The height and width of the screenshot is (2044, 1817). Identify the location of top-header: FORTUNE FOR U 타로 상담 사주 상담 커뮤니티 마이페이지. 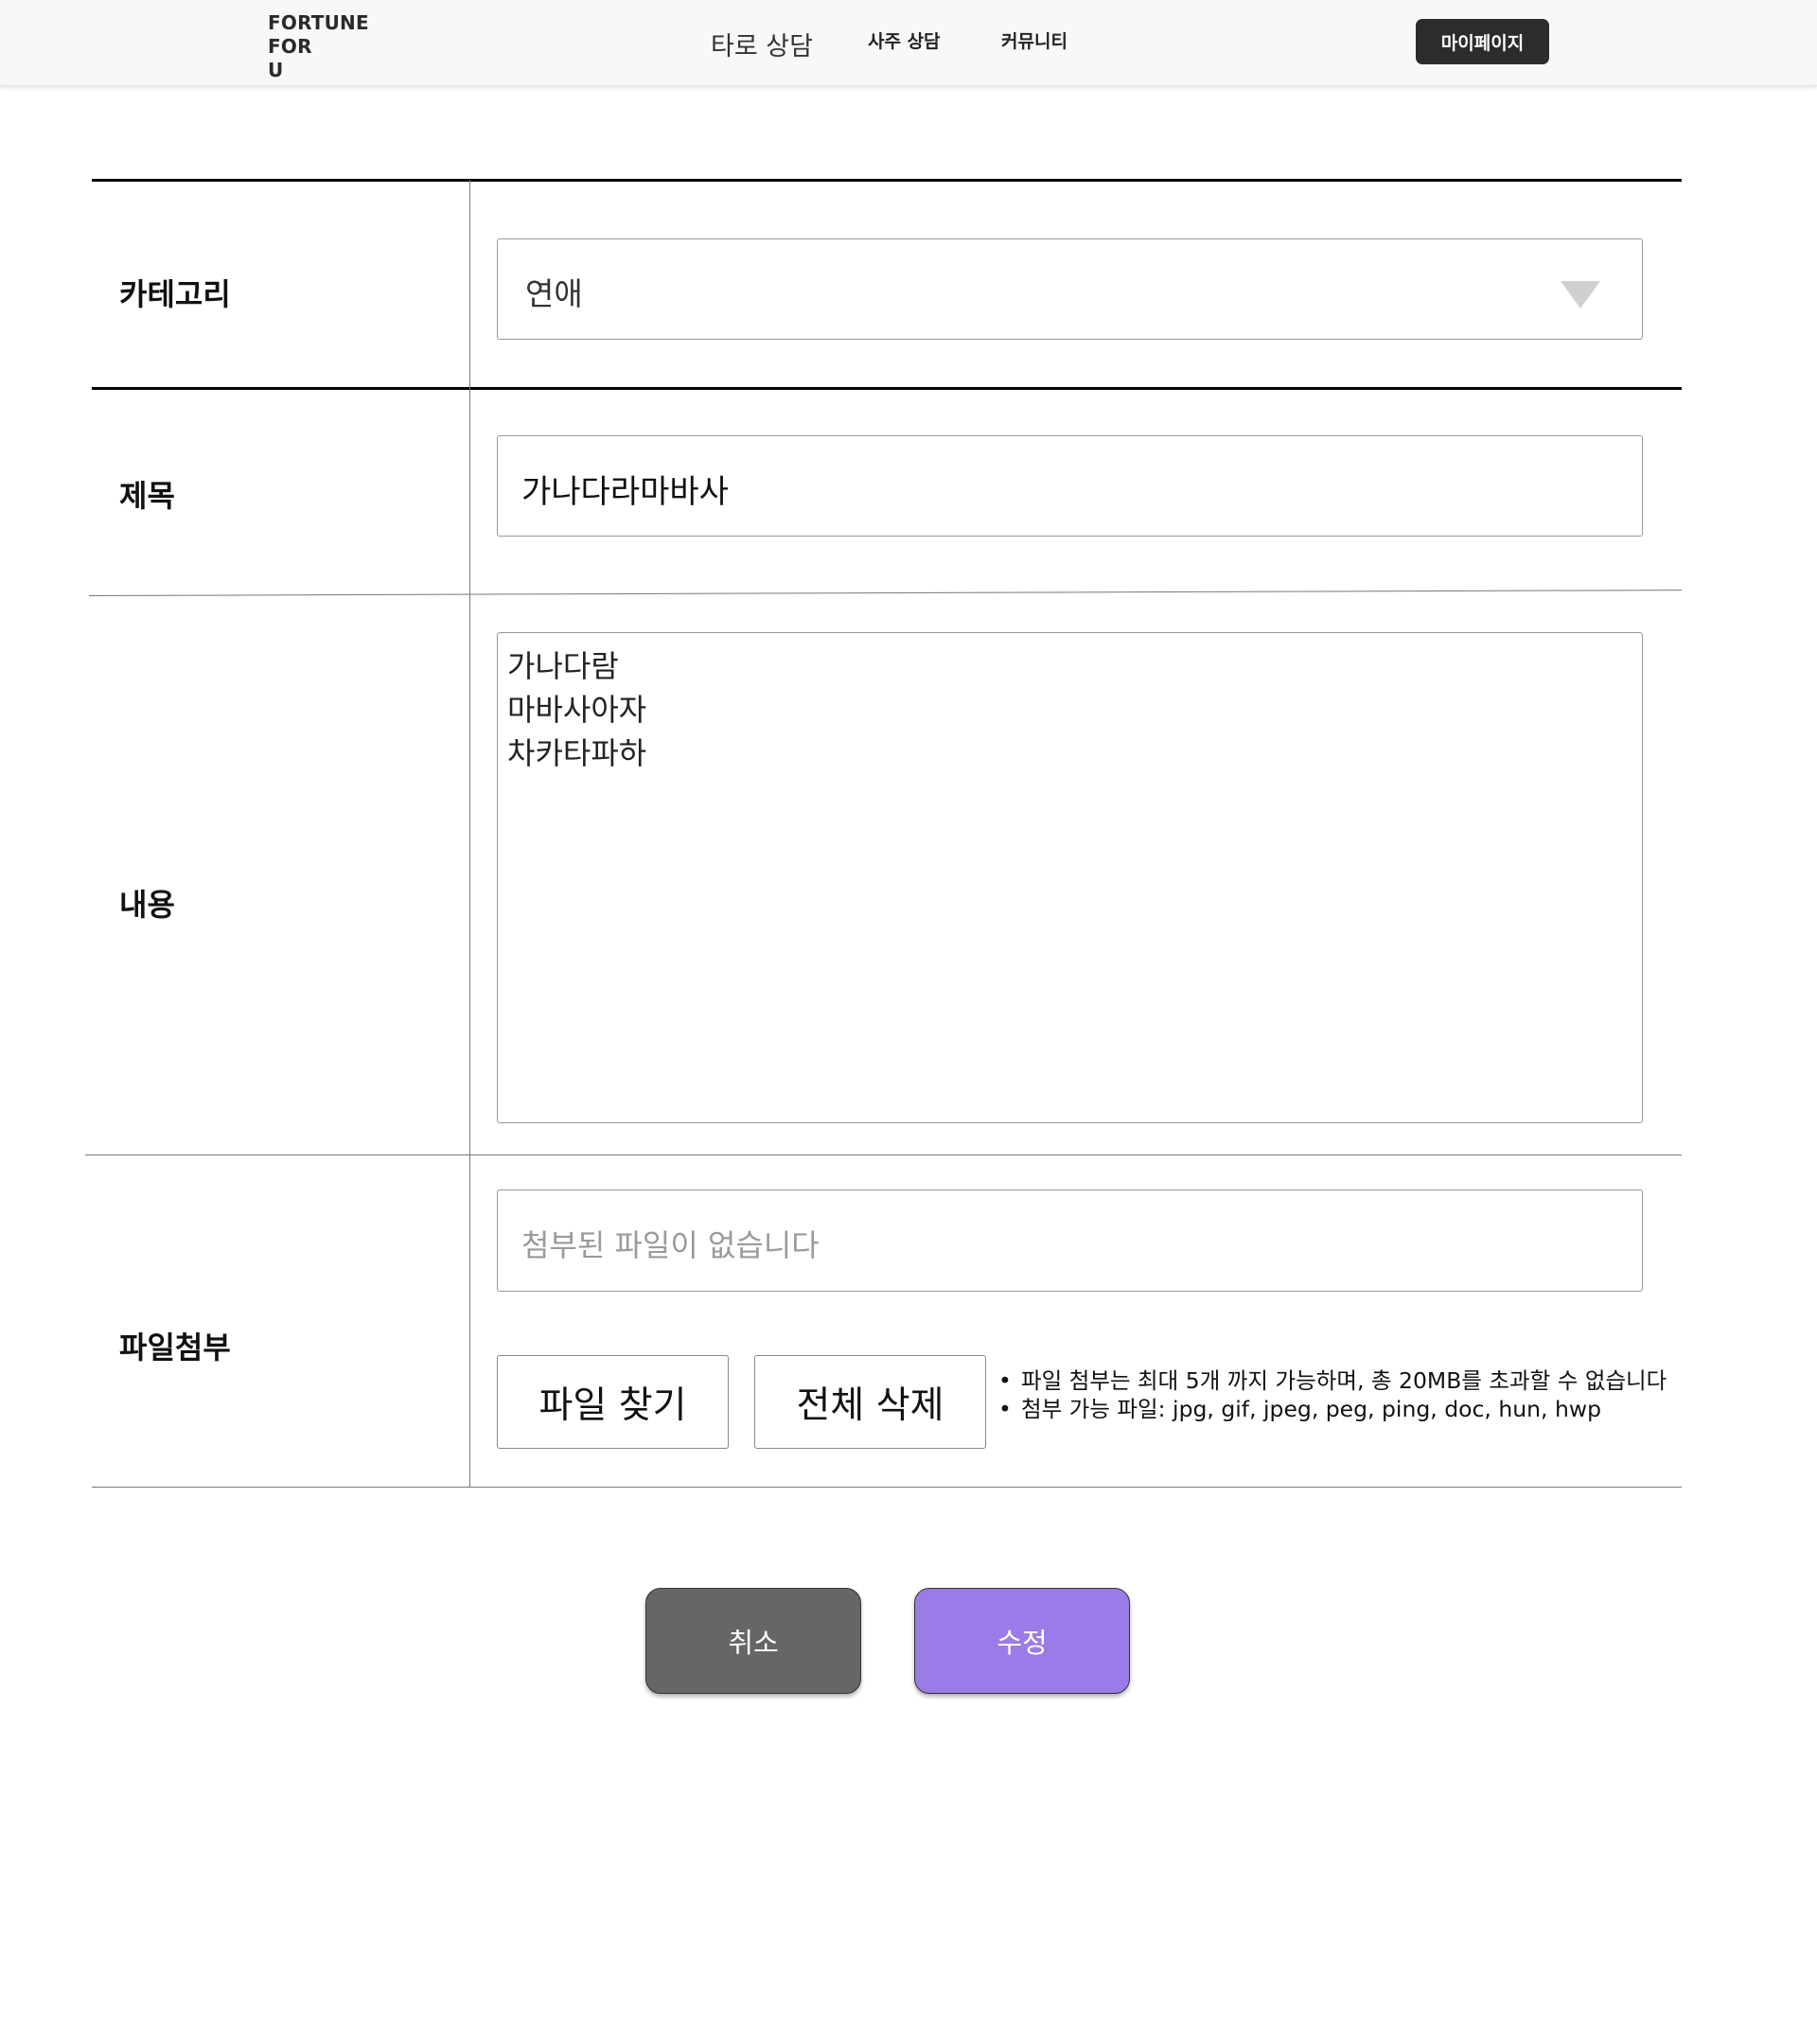
(908, 43).